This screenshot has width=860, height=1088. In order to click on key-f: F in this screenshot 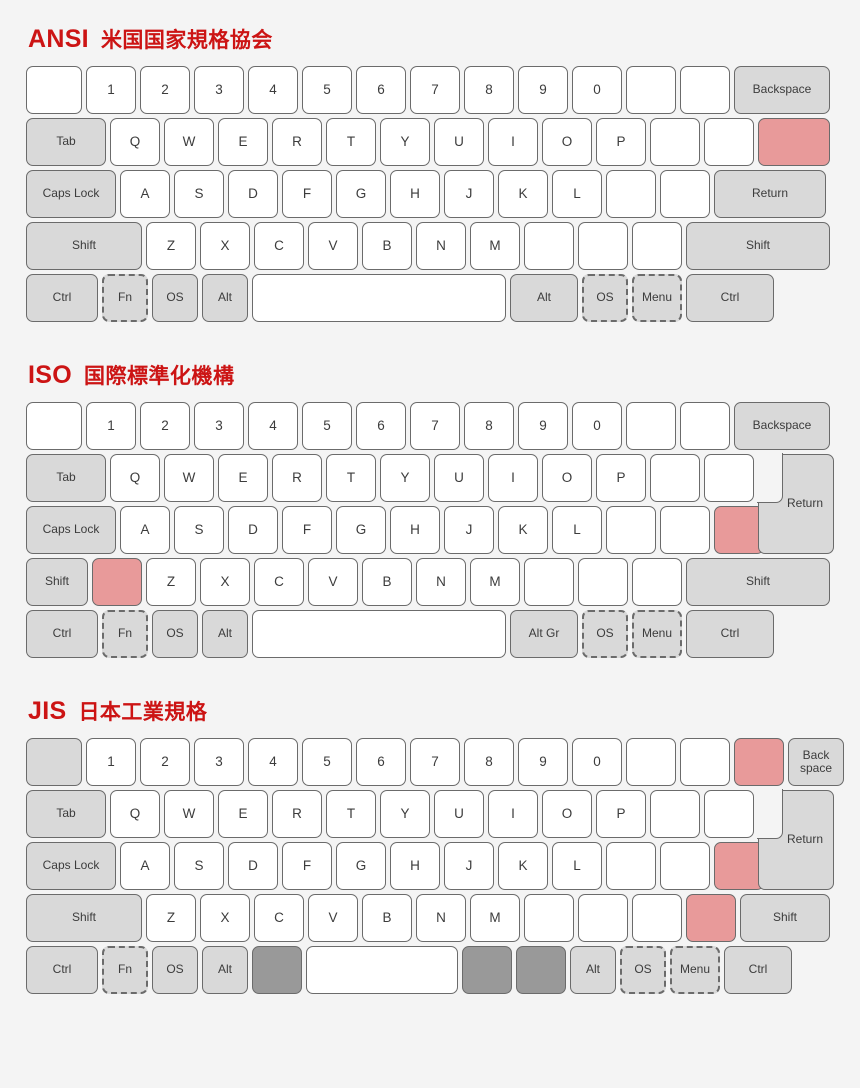, I will do `click(307, 530)`.